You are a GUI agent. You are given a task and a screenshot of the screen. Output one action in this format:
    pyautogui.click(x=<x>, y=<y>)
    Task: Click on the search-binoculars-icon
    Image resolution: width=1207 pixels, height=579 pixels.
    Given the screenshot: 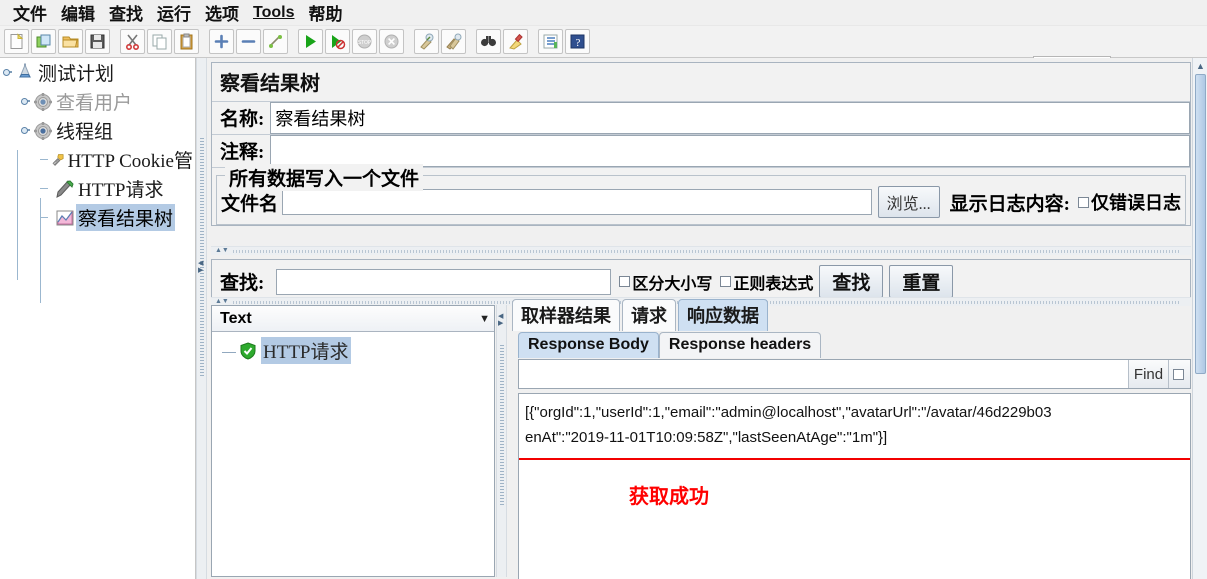 What is the action you would take?
    pyautogui.click(x=488, y=41)
    